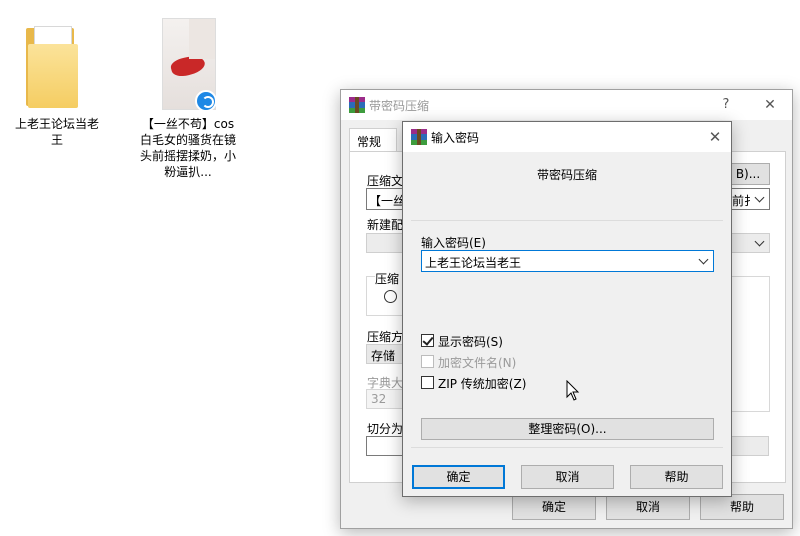 The width and height of the screenshot is (800, 536). What do you see at coordinates (206, 101) in the screenshot?
I see `video-player-badge-icon` at bounding box center [206, 101].